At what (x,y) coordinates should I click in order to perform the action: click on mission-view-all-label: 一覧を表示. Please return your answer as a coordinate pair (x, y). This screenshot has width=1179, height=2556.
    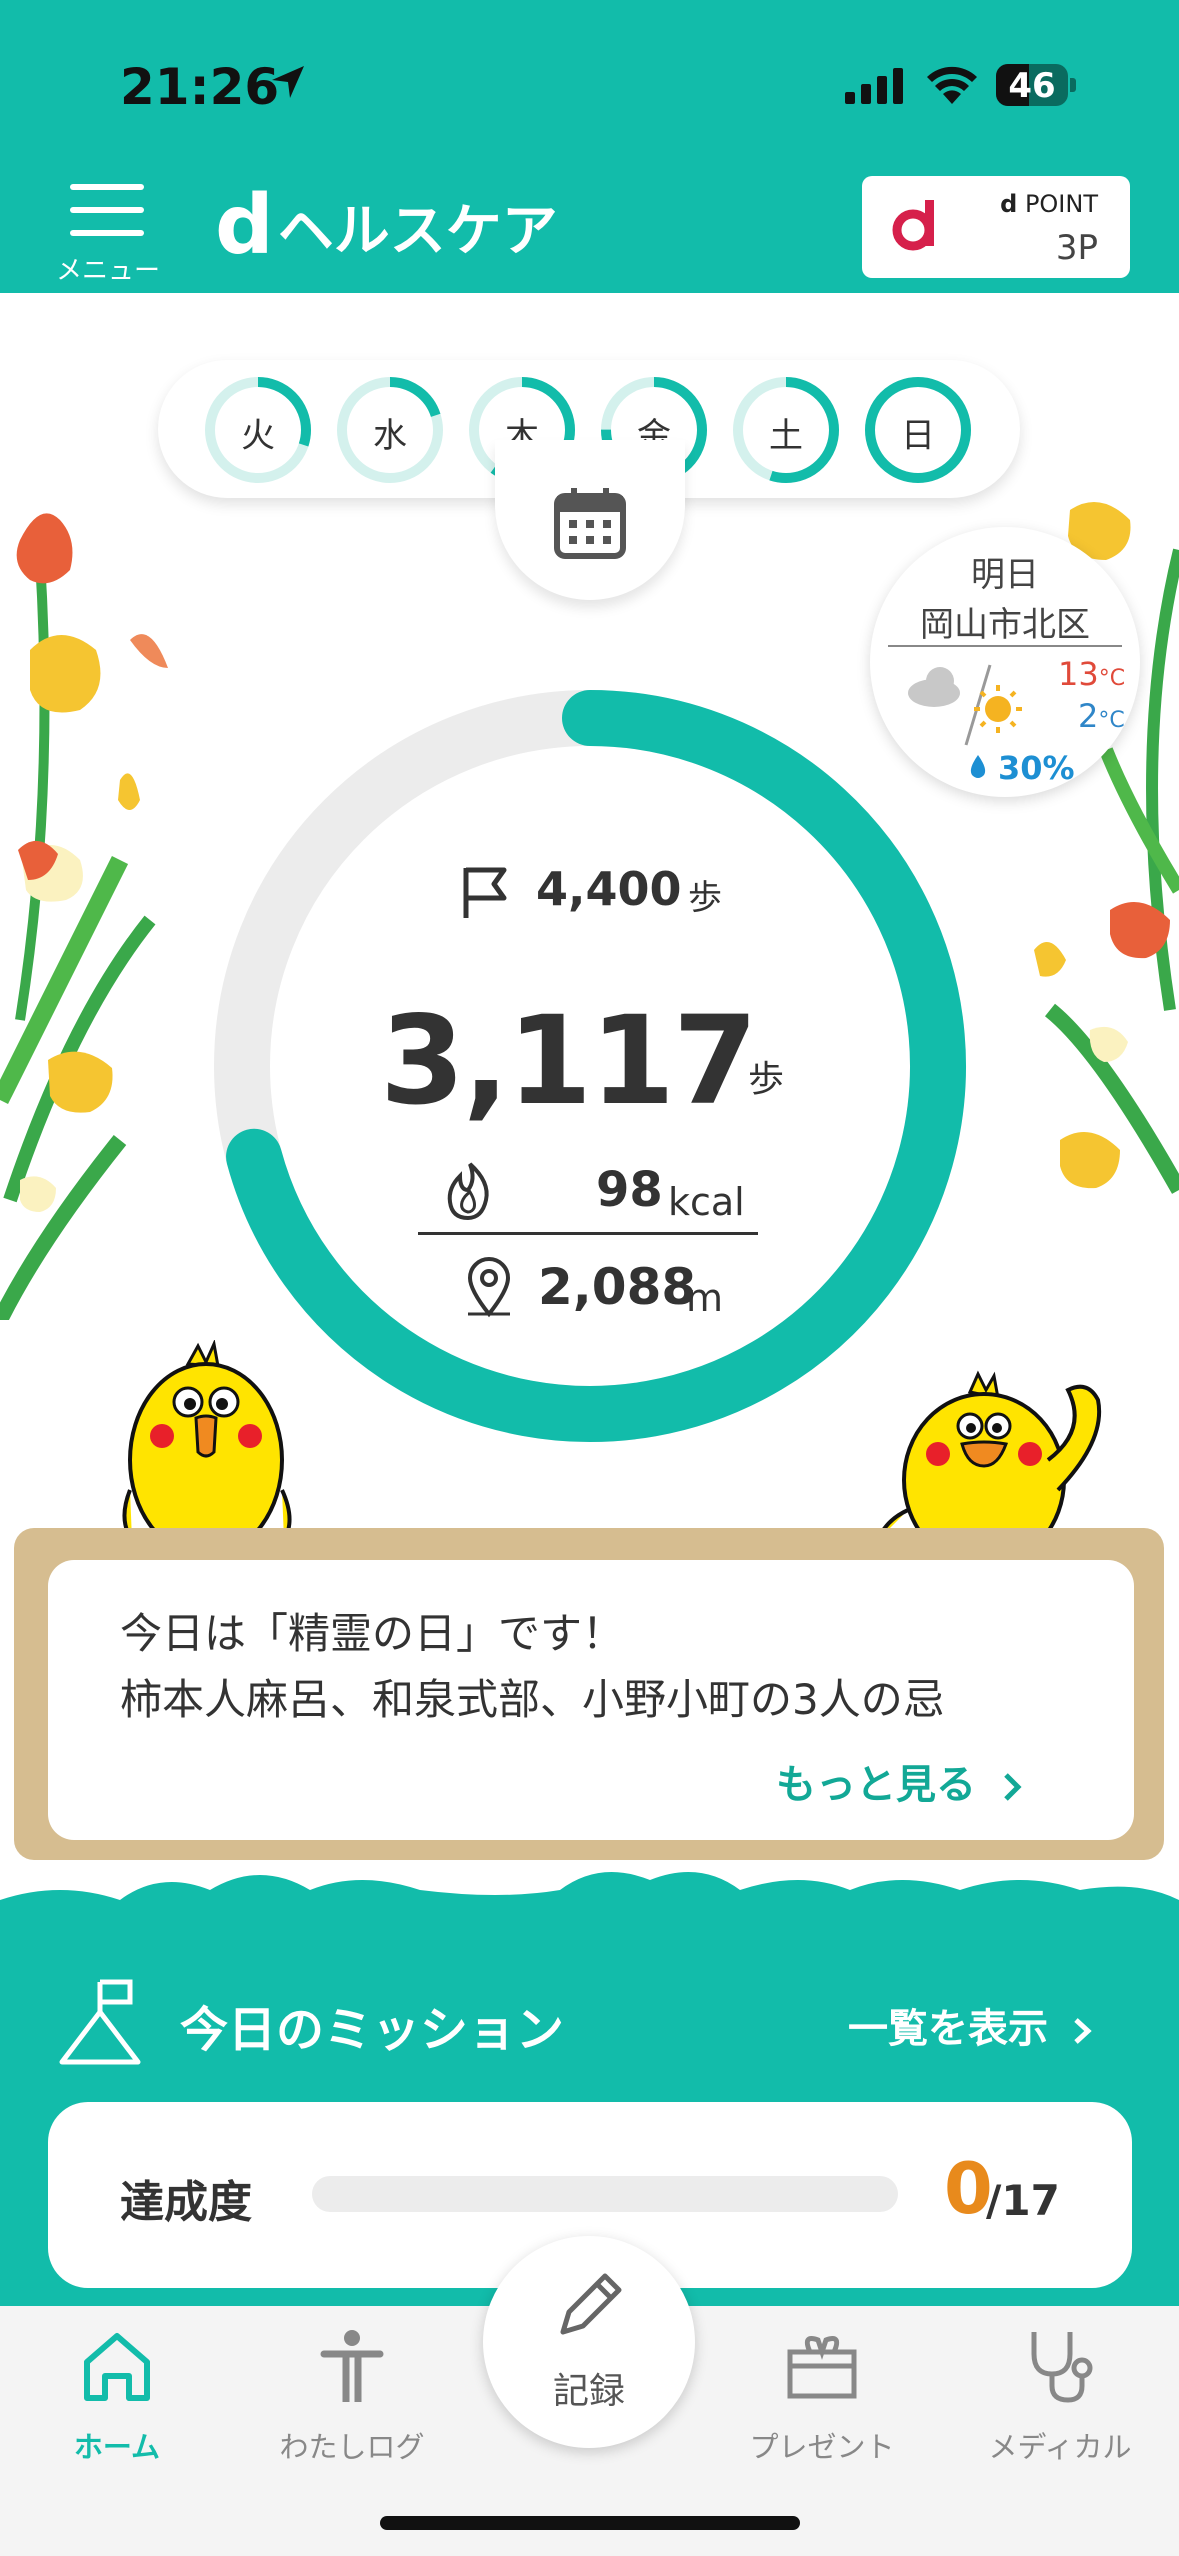
    Looking at the image, I should click on (948, 2029).